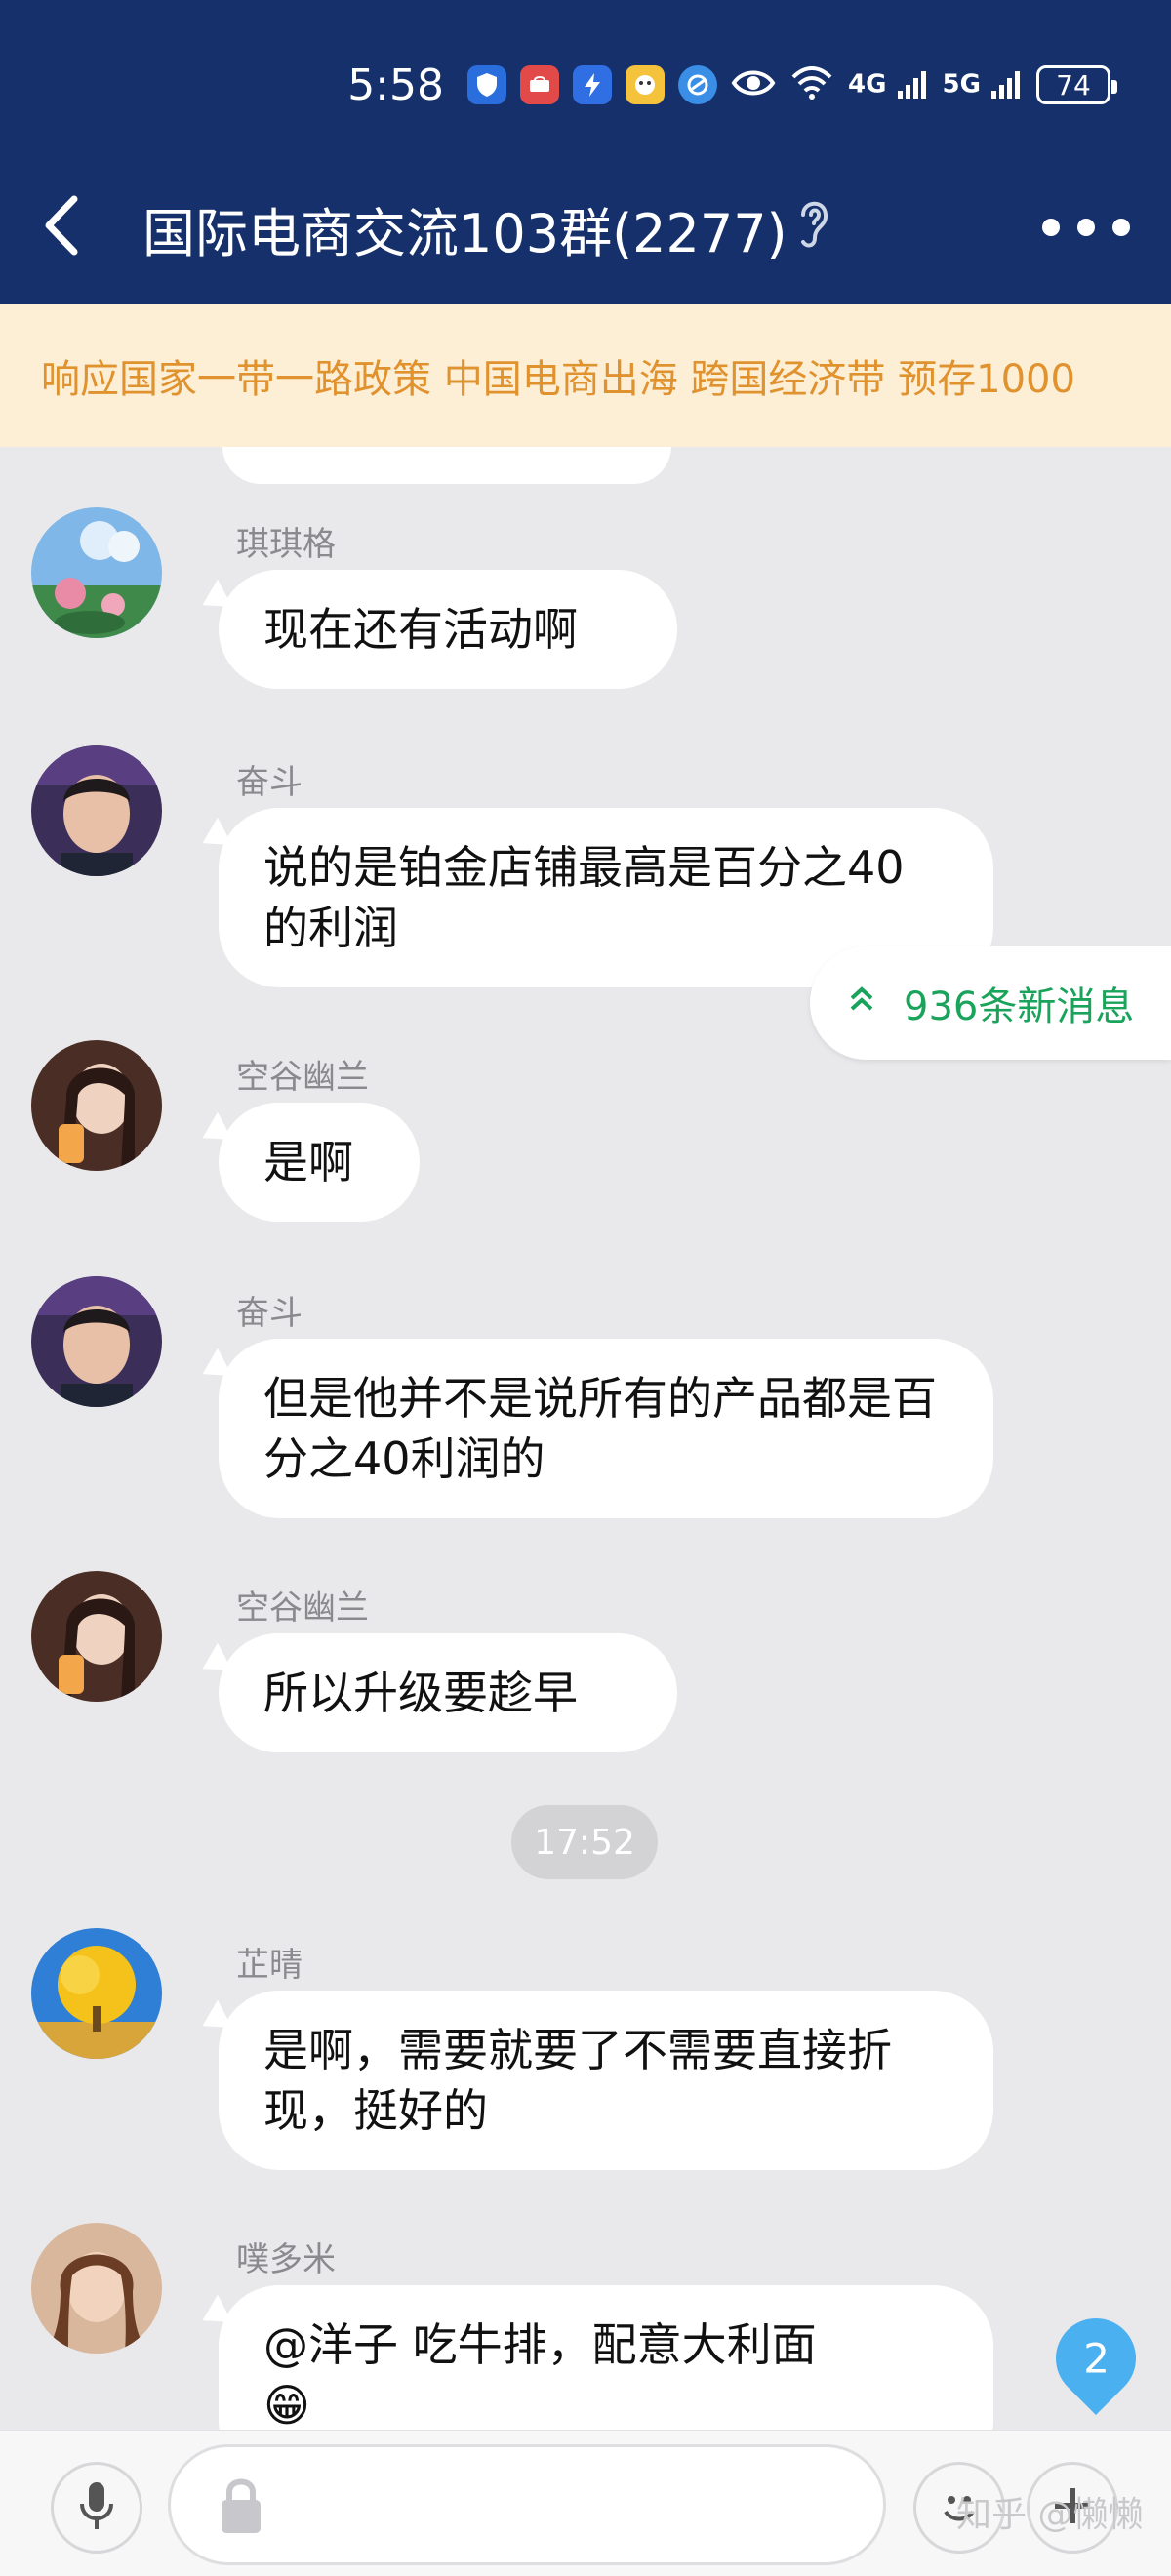  Describe the element at coordinates (592, 84) in the screenshot. I see `bolt-icon` at that location.